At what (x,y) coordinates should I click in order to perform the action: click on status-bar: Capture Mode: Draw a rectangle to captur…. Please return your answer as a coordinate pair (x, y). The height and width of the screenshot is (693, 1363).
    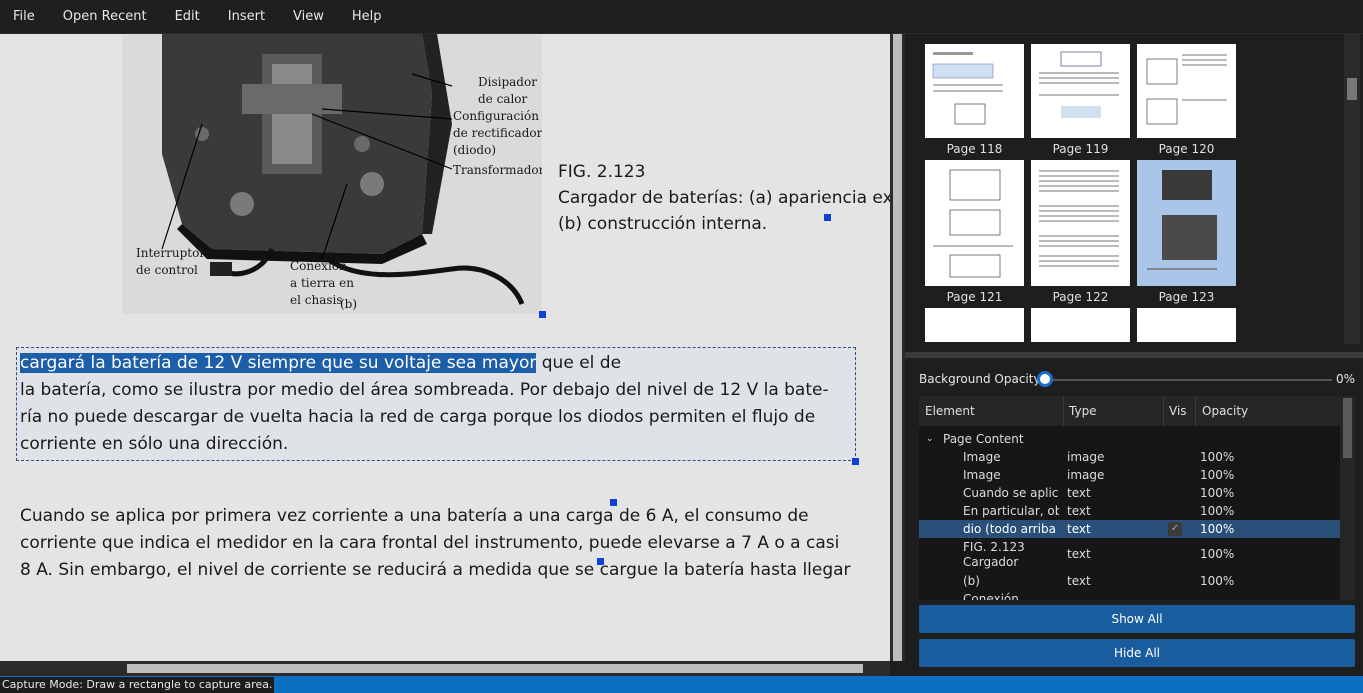
    Looking at the image, I should click on (681, 684).